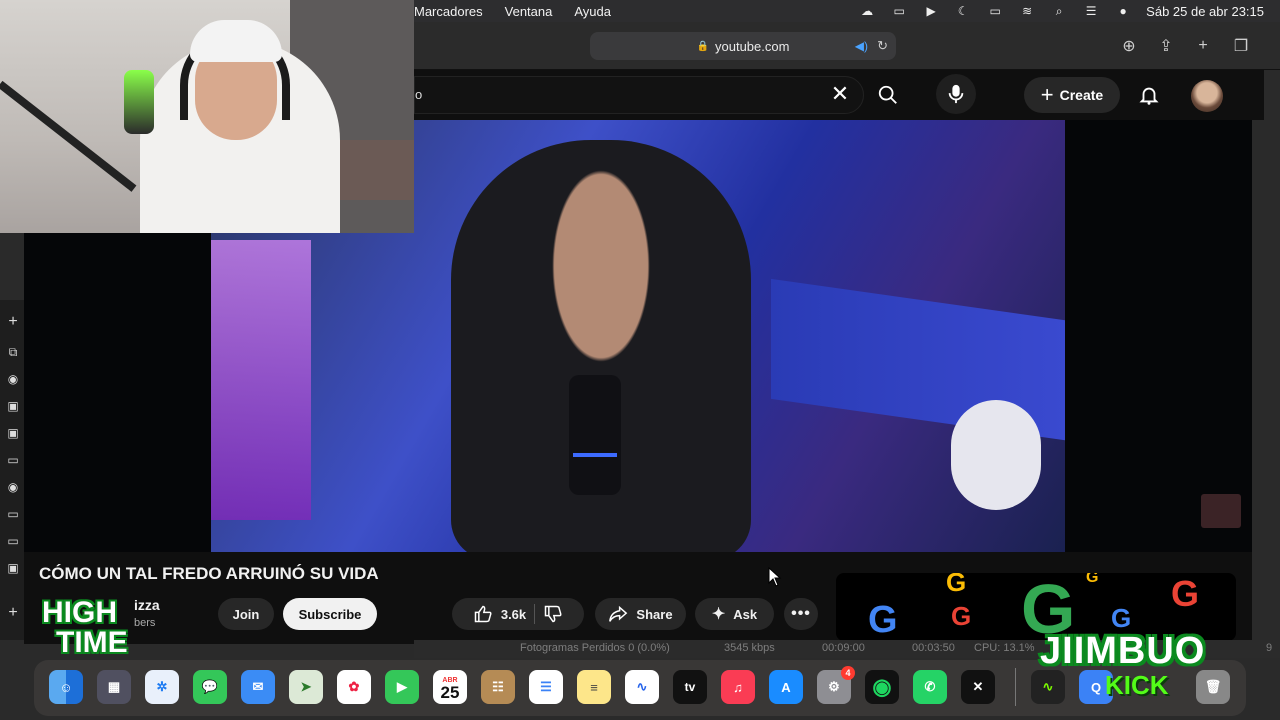 This screenshot has width=1280, height=720. What do you see at coordinates (513, 614) in the screenshot?
I see `like-count: 3.6k` at bounding box center [513, 614].